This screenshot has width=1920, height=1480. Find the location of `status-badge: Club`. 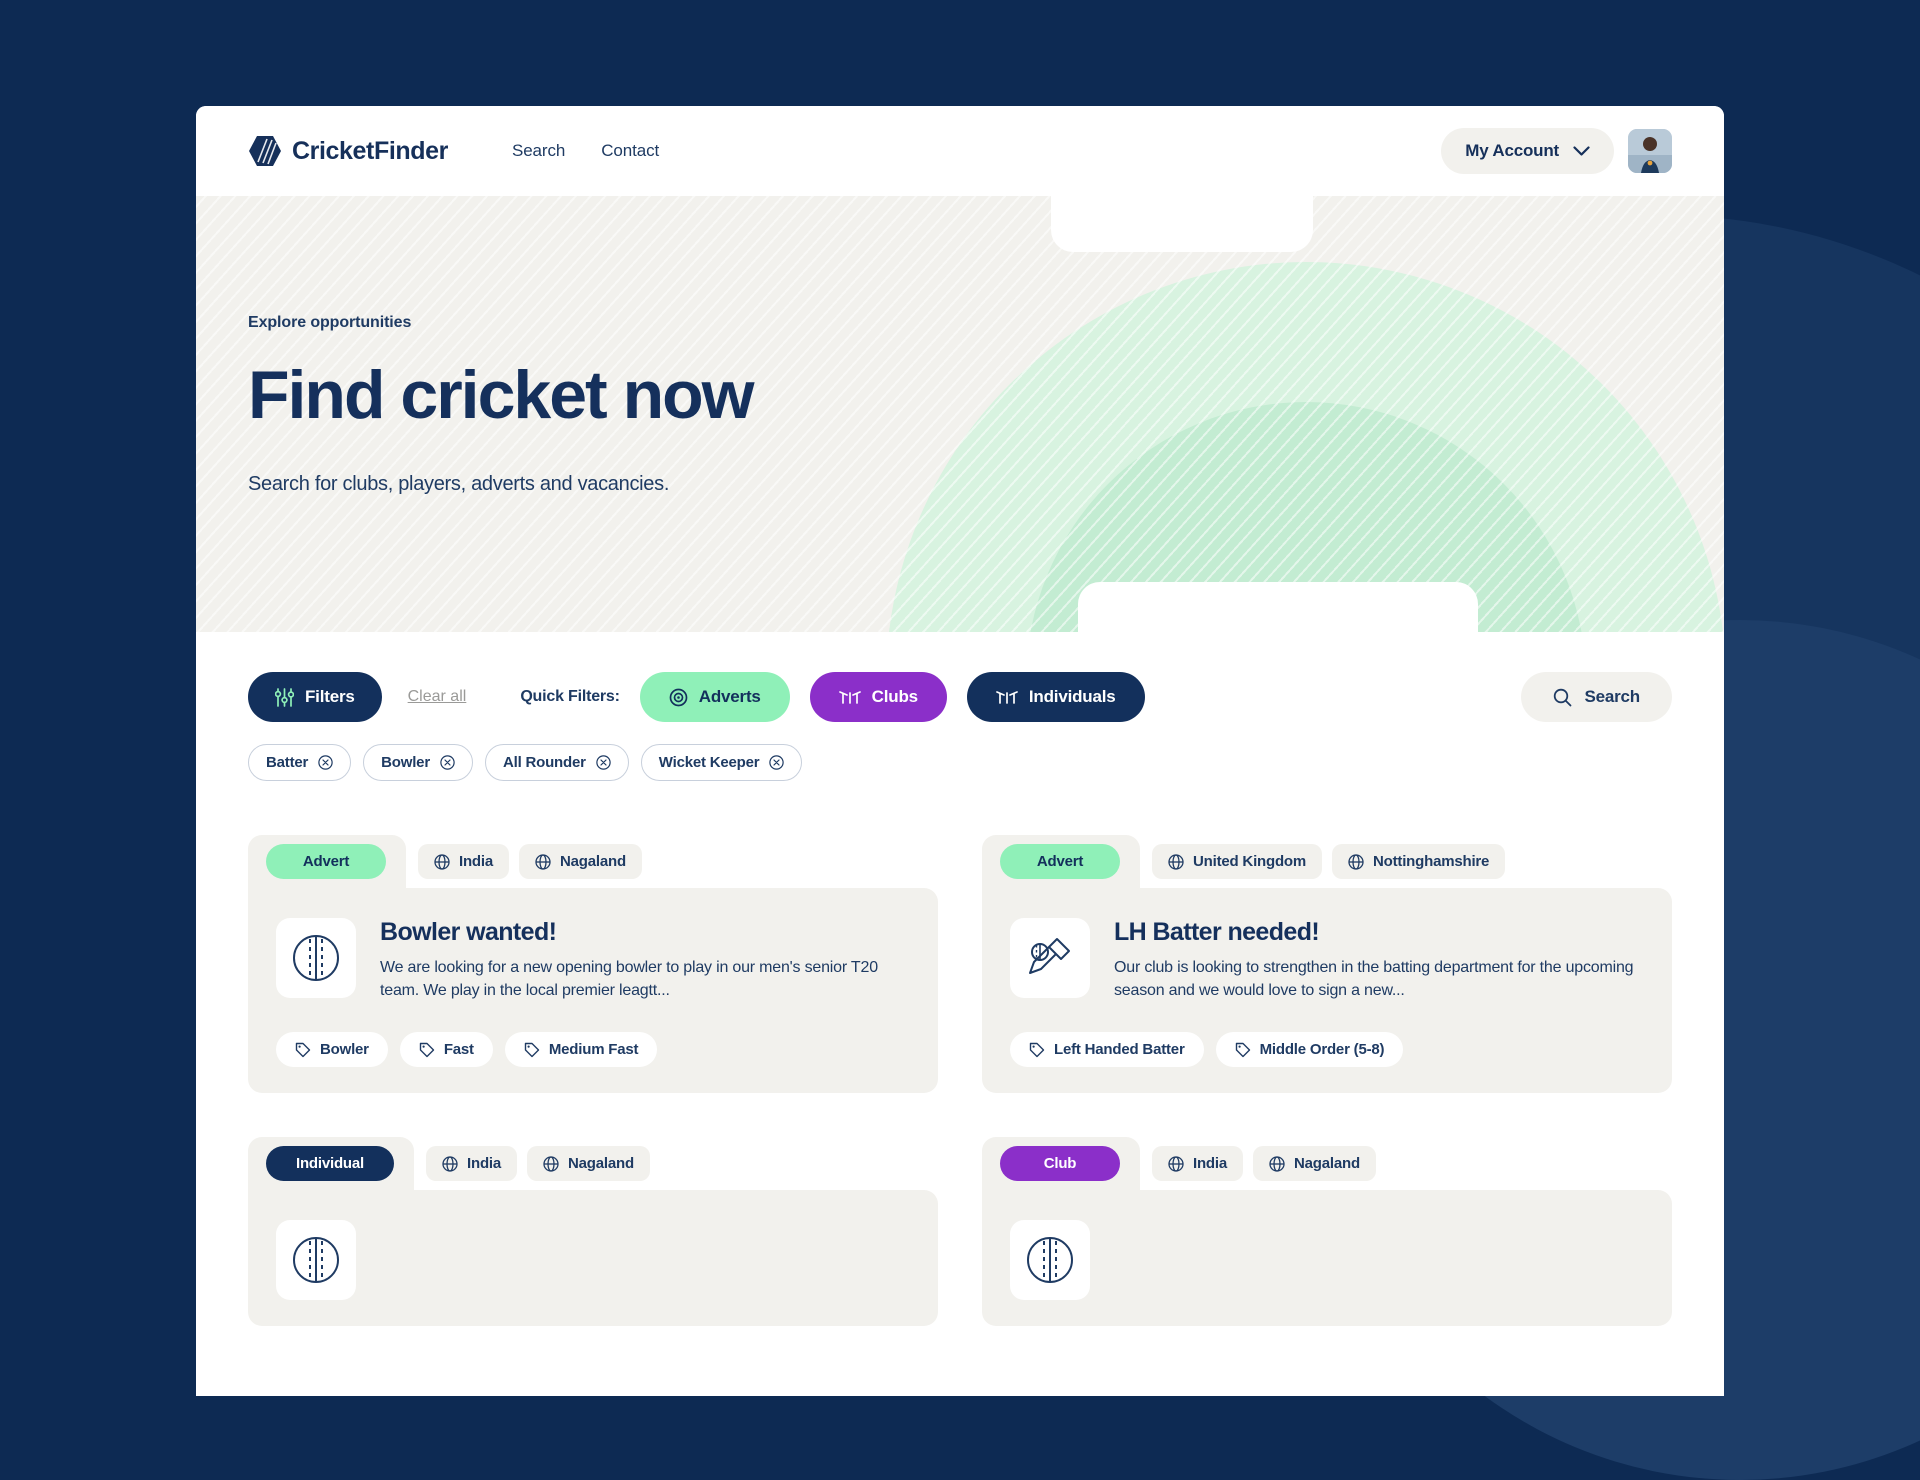

status-badge: Club is located at coordinates (1060, 1164).